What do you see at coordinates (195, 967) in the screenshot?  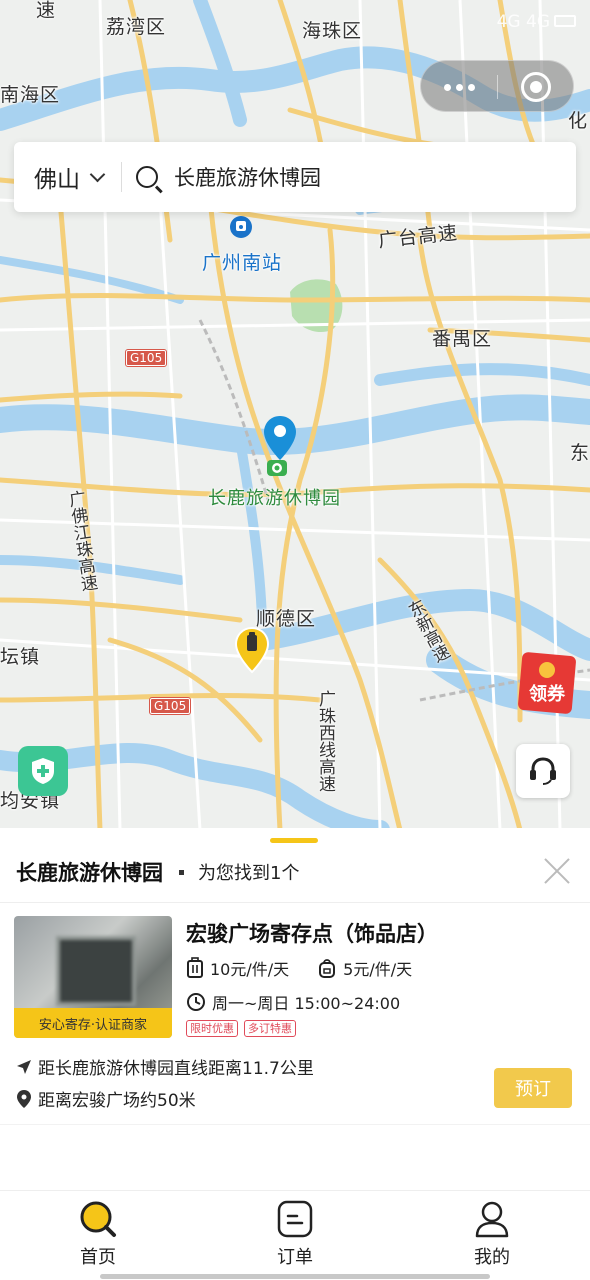 I see `suitcase-icon` at bounding box center [195, 967].